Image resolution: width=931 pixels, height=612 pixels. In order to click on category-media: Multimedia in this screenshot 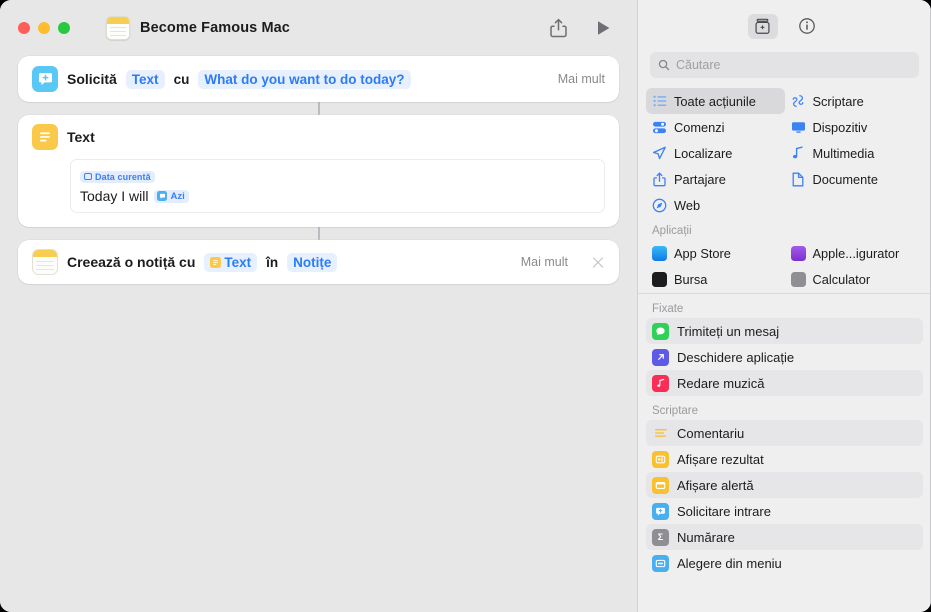, I will do `click(854, 153)`.